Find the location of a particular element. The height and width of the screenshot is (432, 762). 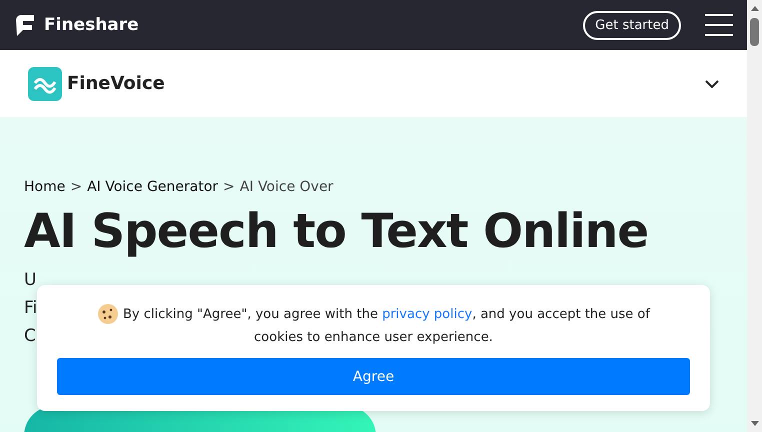

breadcrumb-link: Home is located at coordinates (45, 187).